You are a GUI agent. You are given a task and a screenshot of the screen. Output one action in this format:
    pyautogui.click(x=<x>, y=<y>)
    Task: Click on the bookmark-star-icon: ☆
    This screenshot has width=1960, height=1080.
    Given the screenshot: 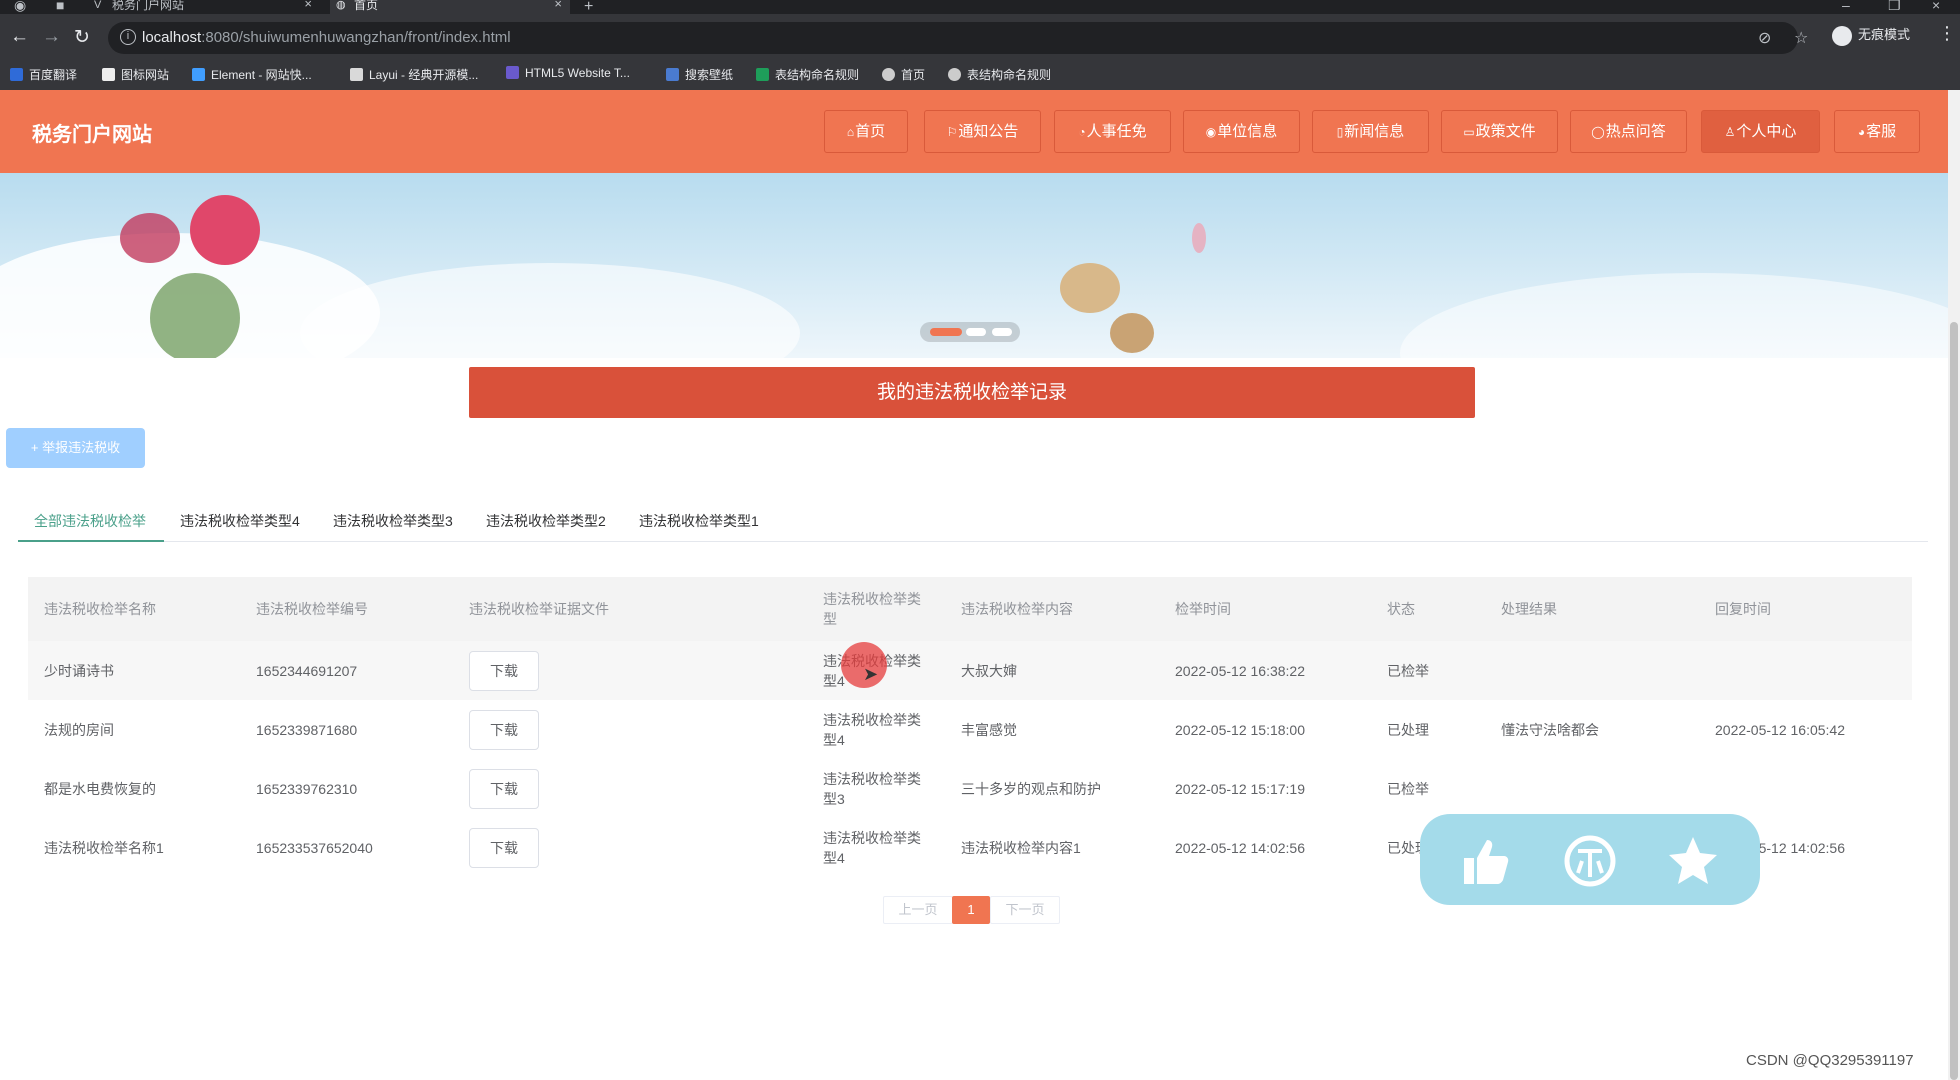 What is the action you would take?
    pyautogui.click(x=1801, y=38)
    